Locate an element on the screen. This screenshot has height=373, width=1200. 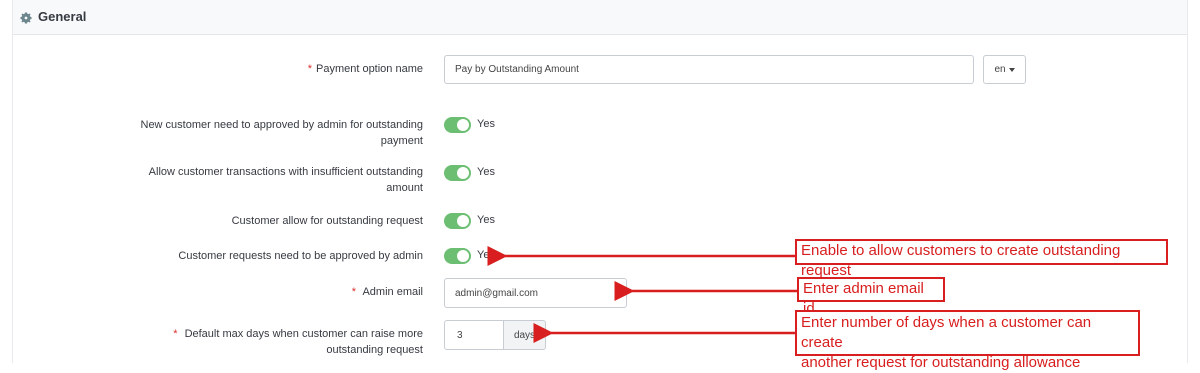
annotation-email-note: Enter admin email id is located at coordinates (871, 297).